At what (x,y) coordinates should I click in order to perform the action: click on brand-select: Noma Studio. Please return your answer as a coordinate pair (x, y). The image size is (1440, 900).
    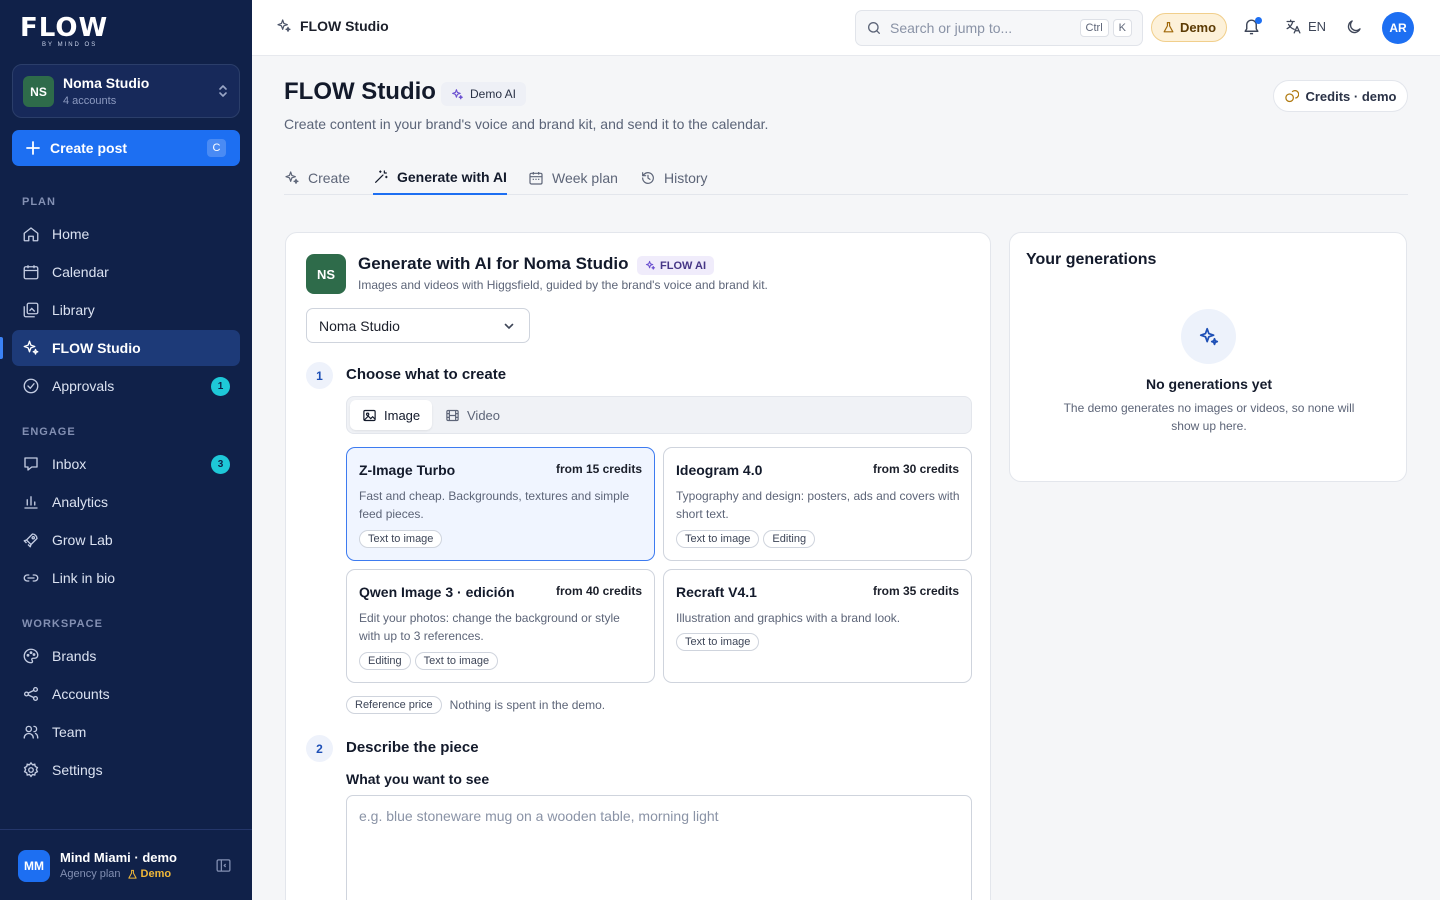
    Looking at the image, I should click on (418, 325).